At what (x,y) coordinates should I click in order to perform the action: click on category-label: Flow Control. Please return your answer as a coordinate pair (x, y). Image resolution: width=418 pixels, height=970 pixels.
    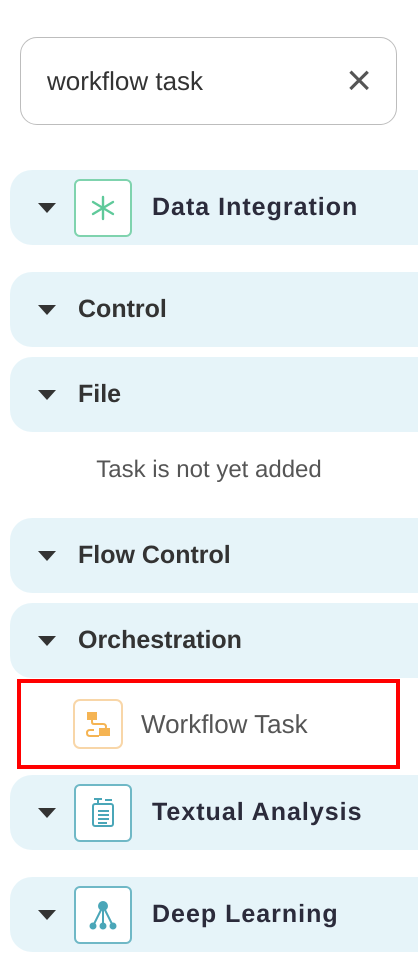
    Looking at the image, I should click on (154, 555).